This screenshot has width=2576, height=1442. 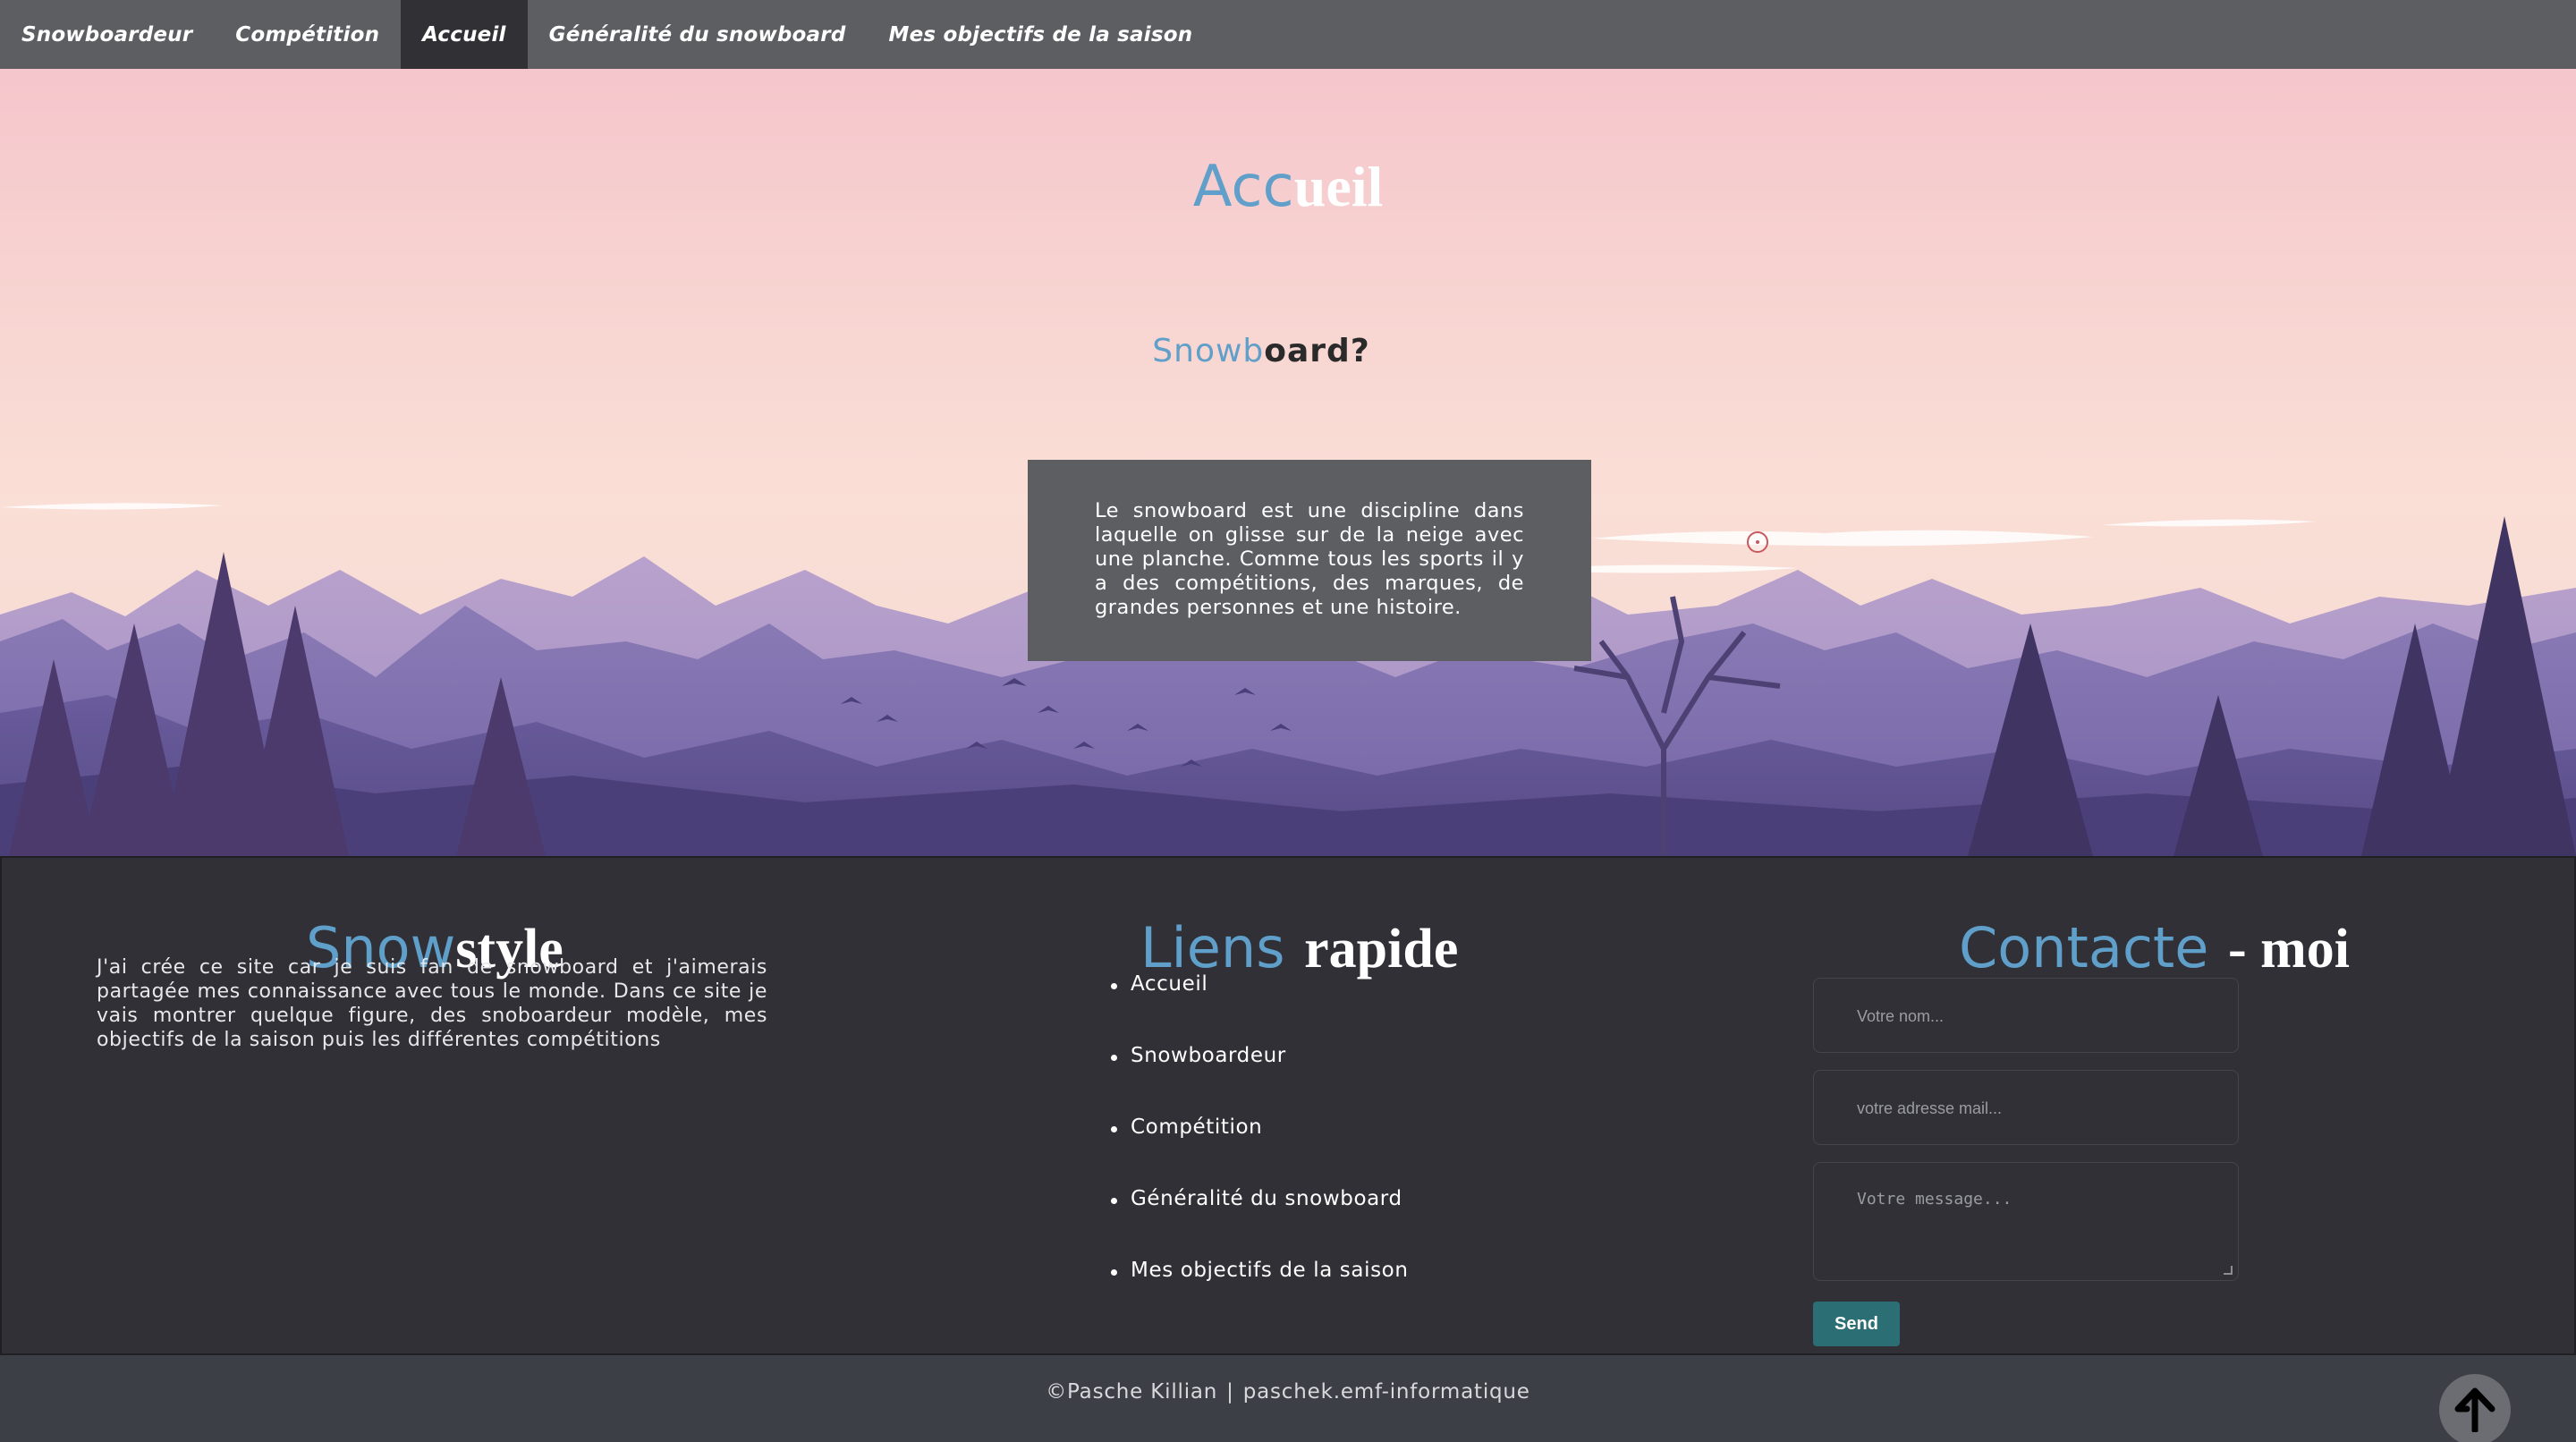 What do you see at coordinates (1757, 542) in the screenshot?
I see `cursor-indicator-icon` at bounding box center [1757, 542].